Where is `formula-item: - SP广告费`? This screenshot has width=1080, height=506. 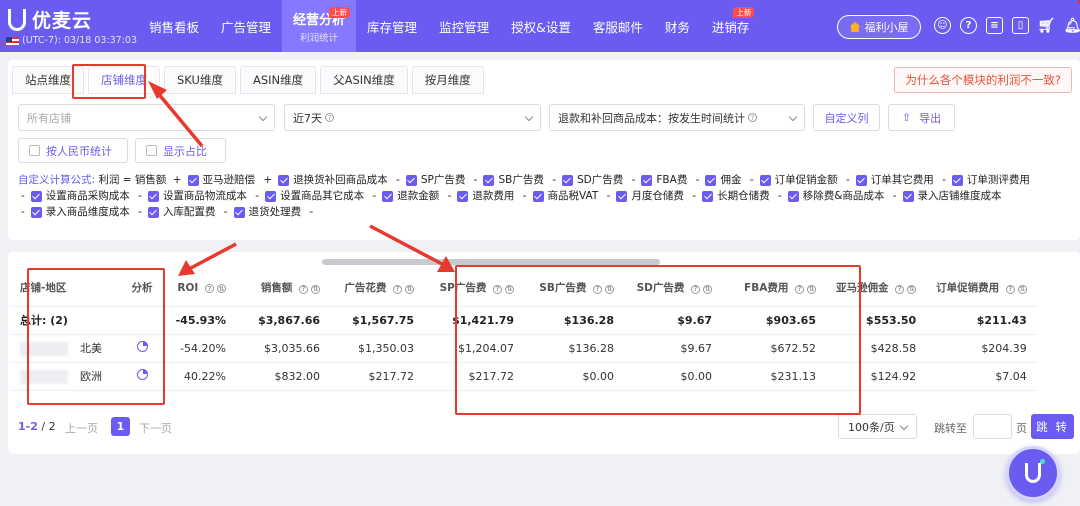 formula-item: - SP广告费 is located at coordinates (429, 180).